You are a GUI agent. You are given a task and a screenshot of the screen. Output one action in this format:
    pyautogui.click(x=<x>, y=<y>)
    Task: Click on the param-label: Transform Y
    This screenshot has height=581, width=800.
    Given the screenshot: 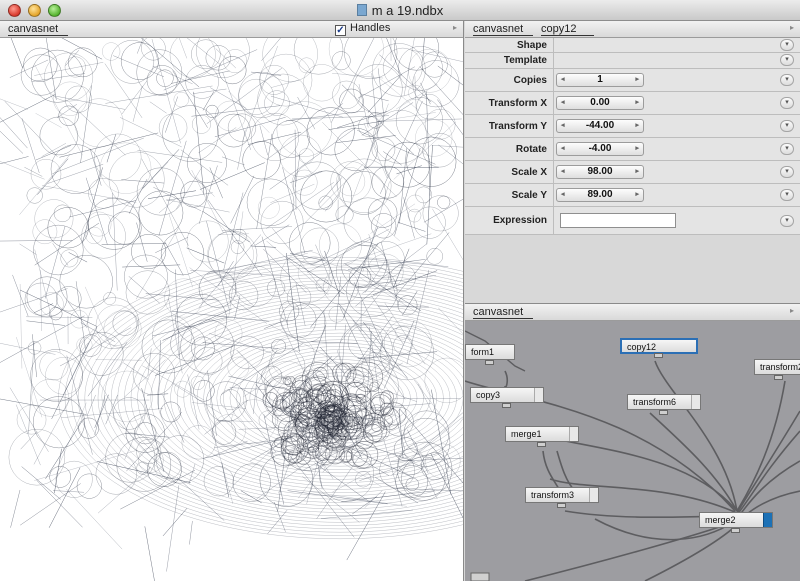 What is the action you would take?
    pyautogui.click(x=517, y=126)
    